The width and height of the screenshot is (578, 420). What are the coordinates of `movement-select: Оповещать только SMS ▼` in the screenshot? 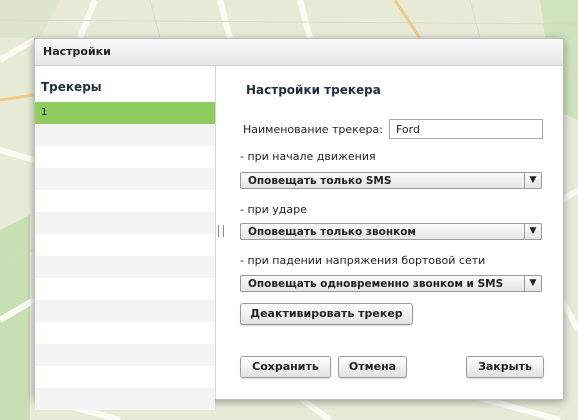 It's located at (391, 180).